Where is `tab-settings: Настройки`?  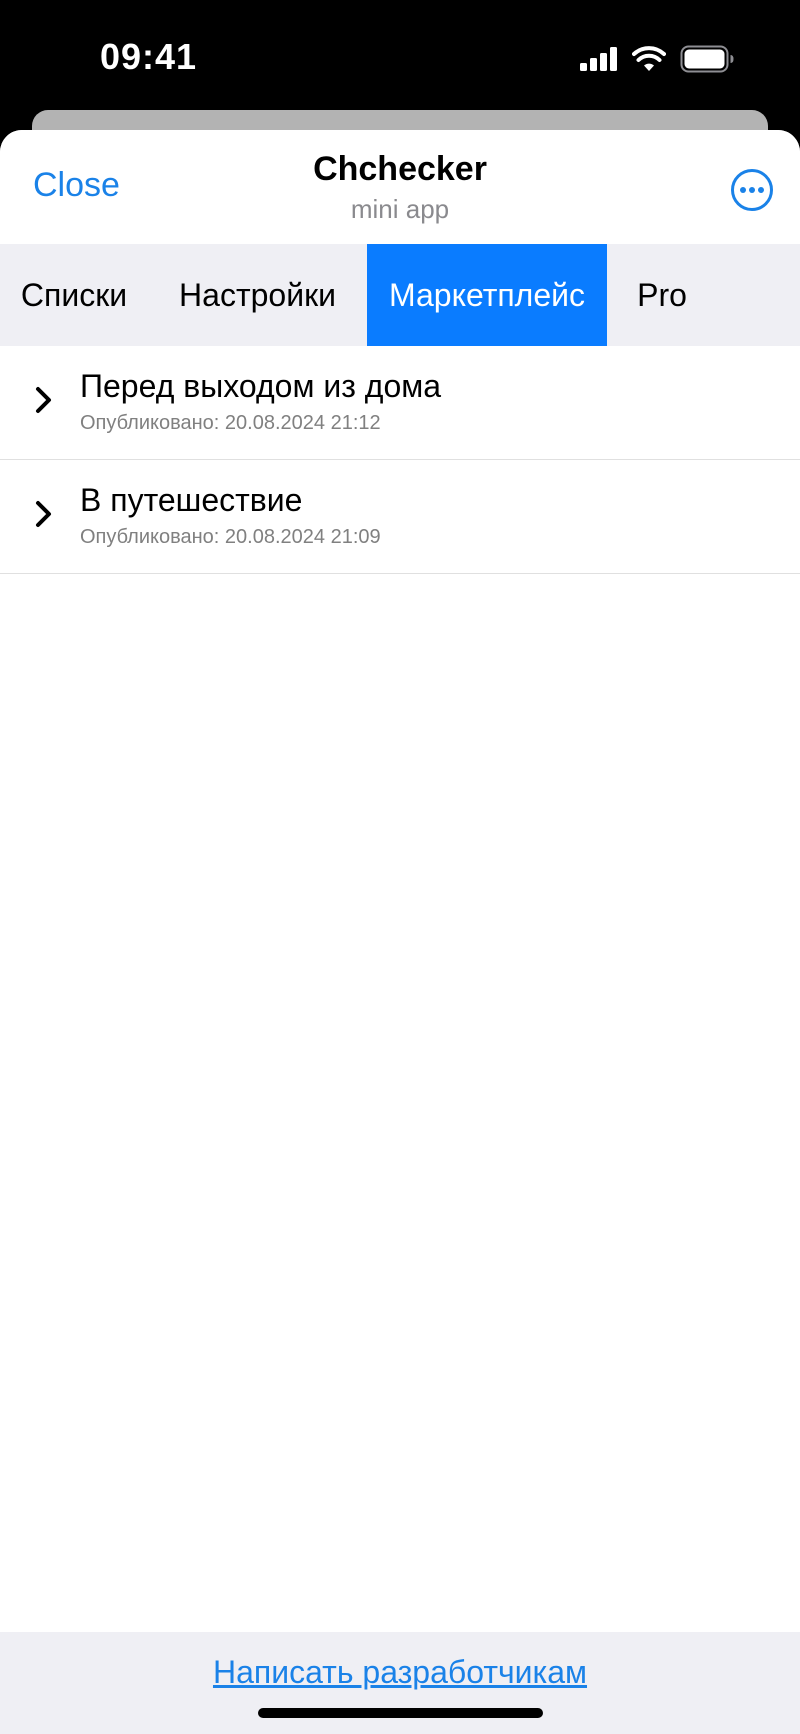 tab-settings: Настройки is located at coordinates (257, 295).